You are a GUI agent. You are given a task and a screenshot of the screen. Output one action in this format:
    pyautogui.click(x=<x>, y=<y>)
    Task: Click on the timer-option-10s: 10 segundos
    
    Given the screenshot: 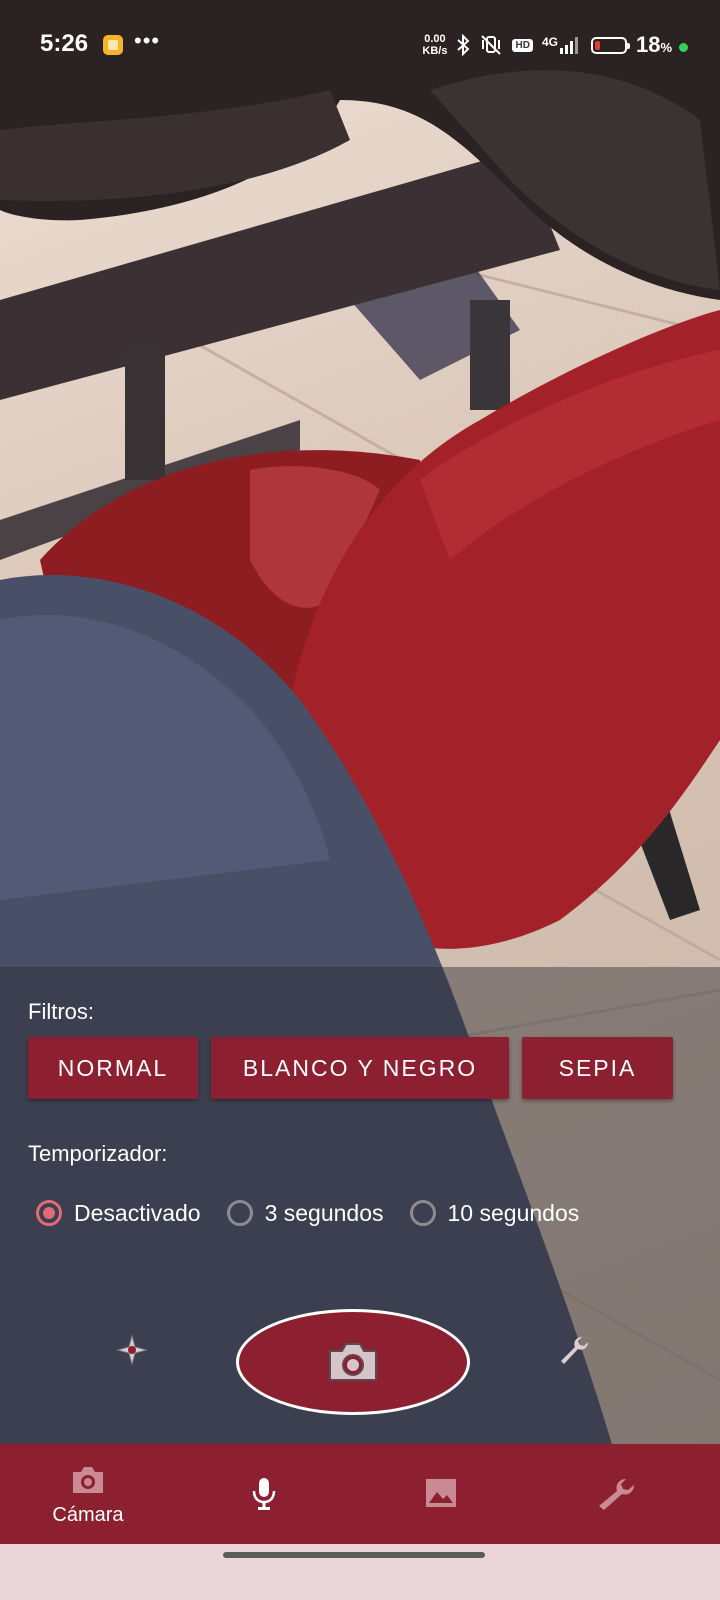 What is the action you would take?
    pyautogui.click(x=494, y=1213)
    